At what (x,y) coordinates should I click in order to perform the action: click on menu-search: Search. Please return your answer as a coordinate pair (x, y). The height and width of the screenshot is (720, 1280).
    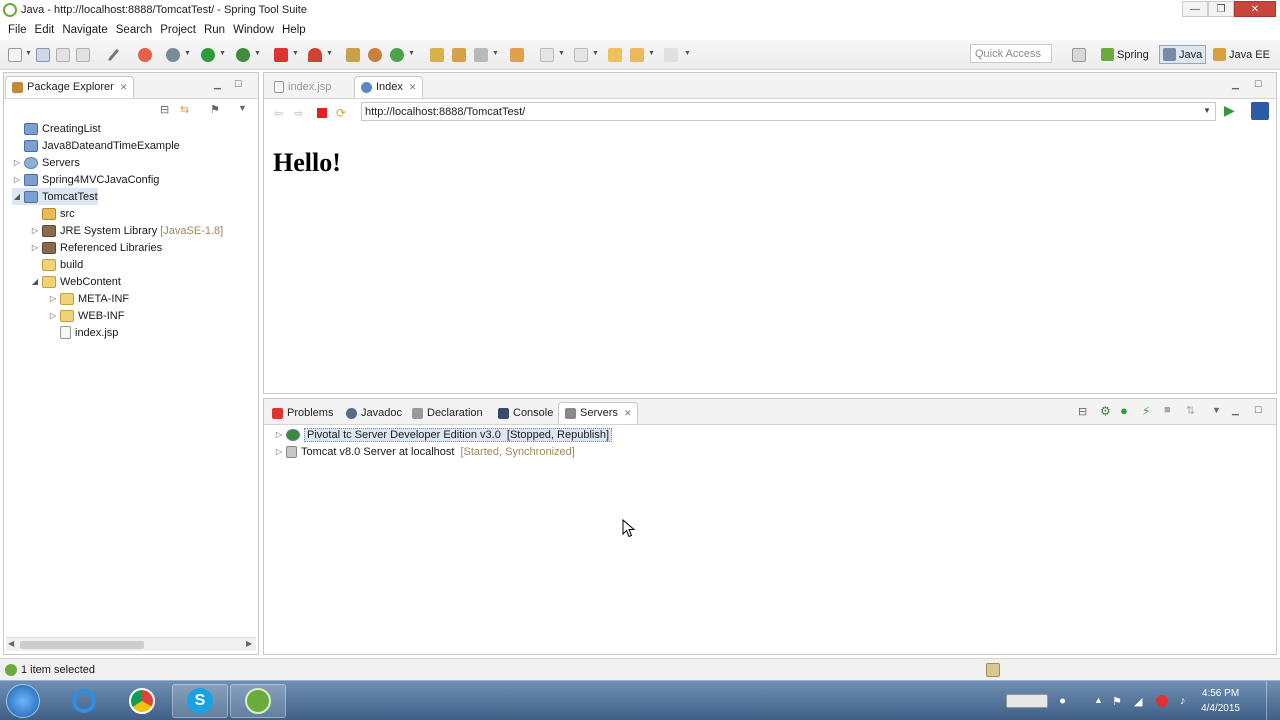
    Looking at the image, I should click on (134, 30).